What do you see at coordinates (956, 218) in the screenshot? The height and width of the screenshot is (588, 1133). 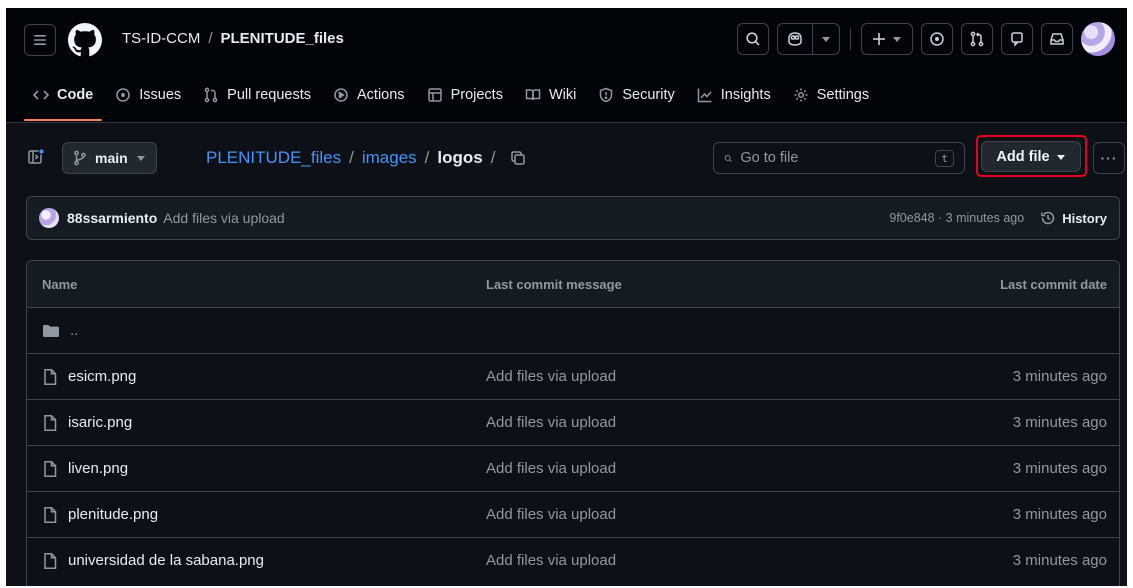 I see `commit-meta: 9f0e848 · 3 minutes ago` at bounding box center [956, 218].